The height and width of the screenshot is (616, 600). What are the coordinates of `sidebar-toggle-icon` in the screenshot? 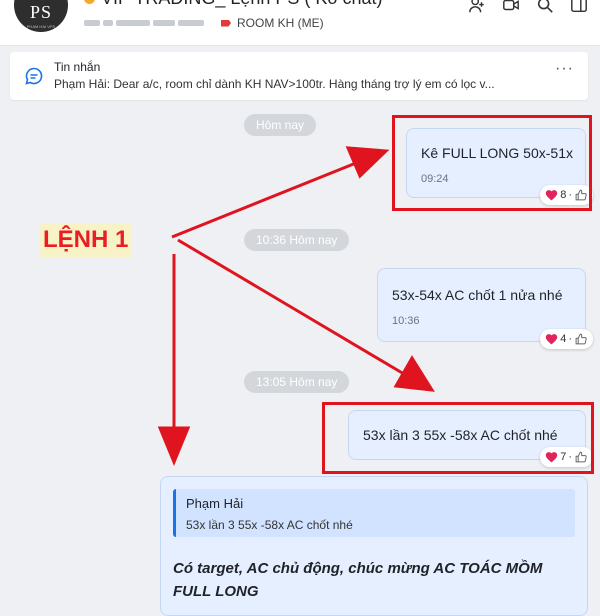 It's located at (579, 7).